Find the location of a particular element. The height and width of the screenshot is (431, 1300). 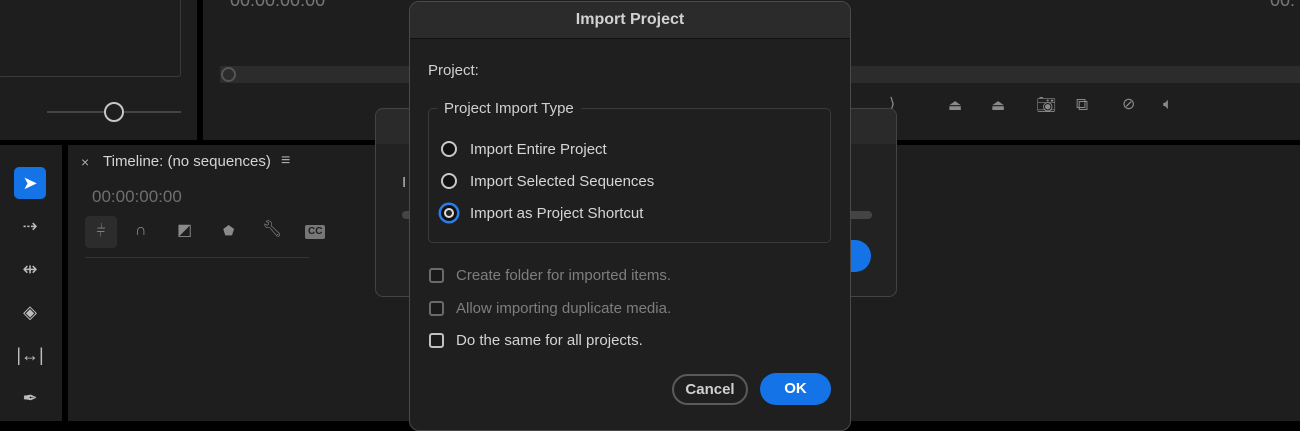

marker-icon: ⬟ is located at coordinates (228, 230).